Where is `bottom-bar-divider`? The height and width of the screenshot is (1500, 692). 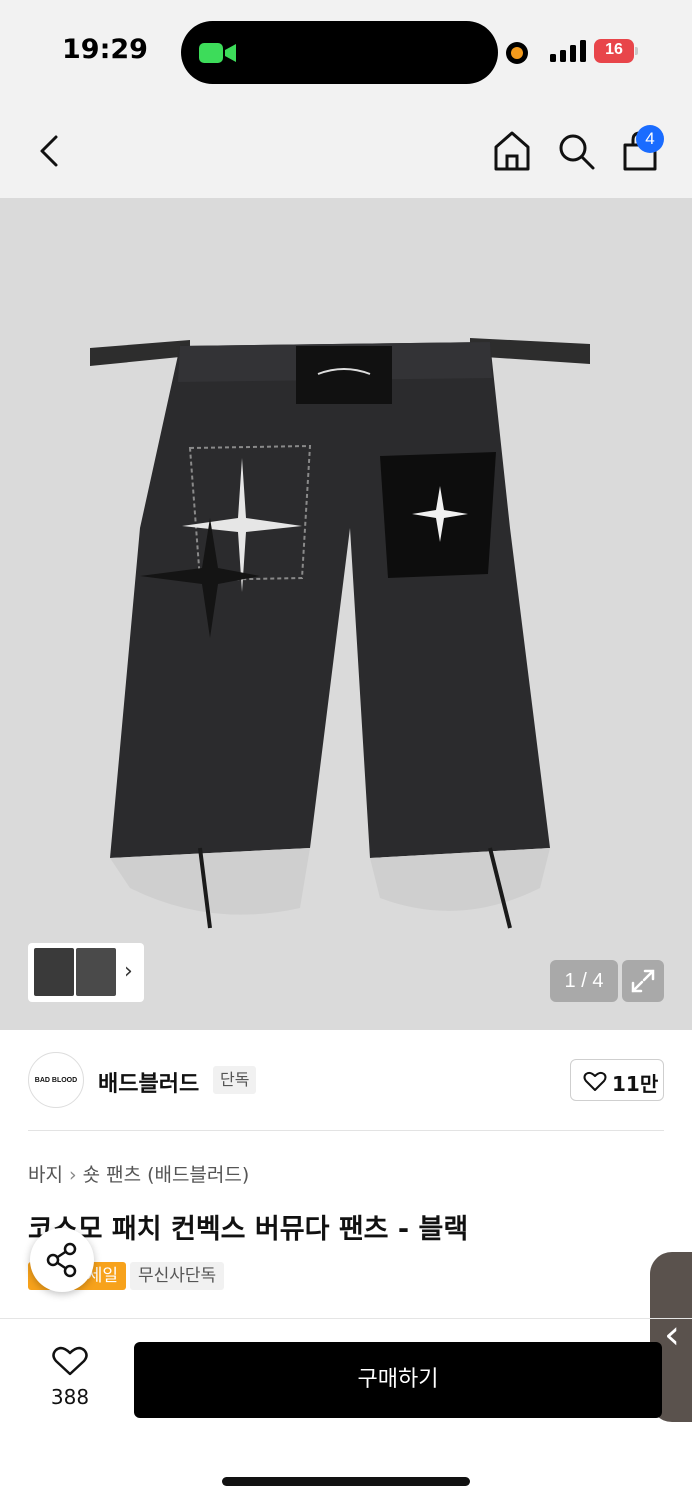
bottom-bar-divider is located at coordinates (346, 1318).